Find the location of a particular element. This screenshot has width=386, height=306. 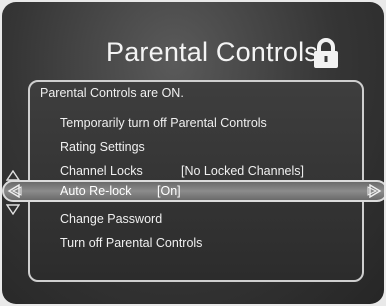

menu-item-change-password: Change Password is located at coordinates (111, 219).